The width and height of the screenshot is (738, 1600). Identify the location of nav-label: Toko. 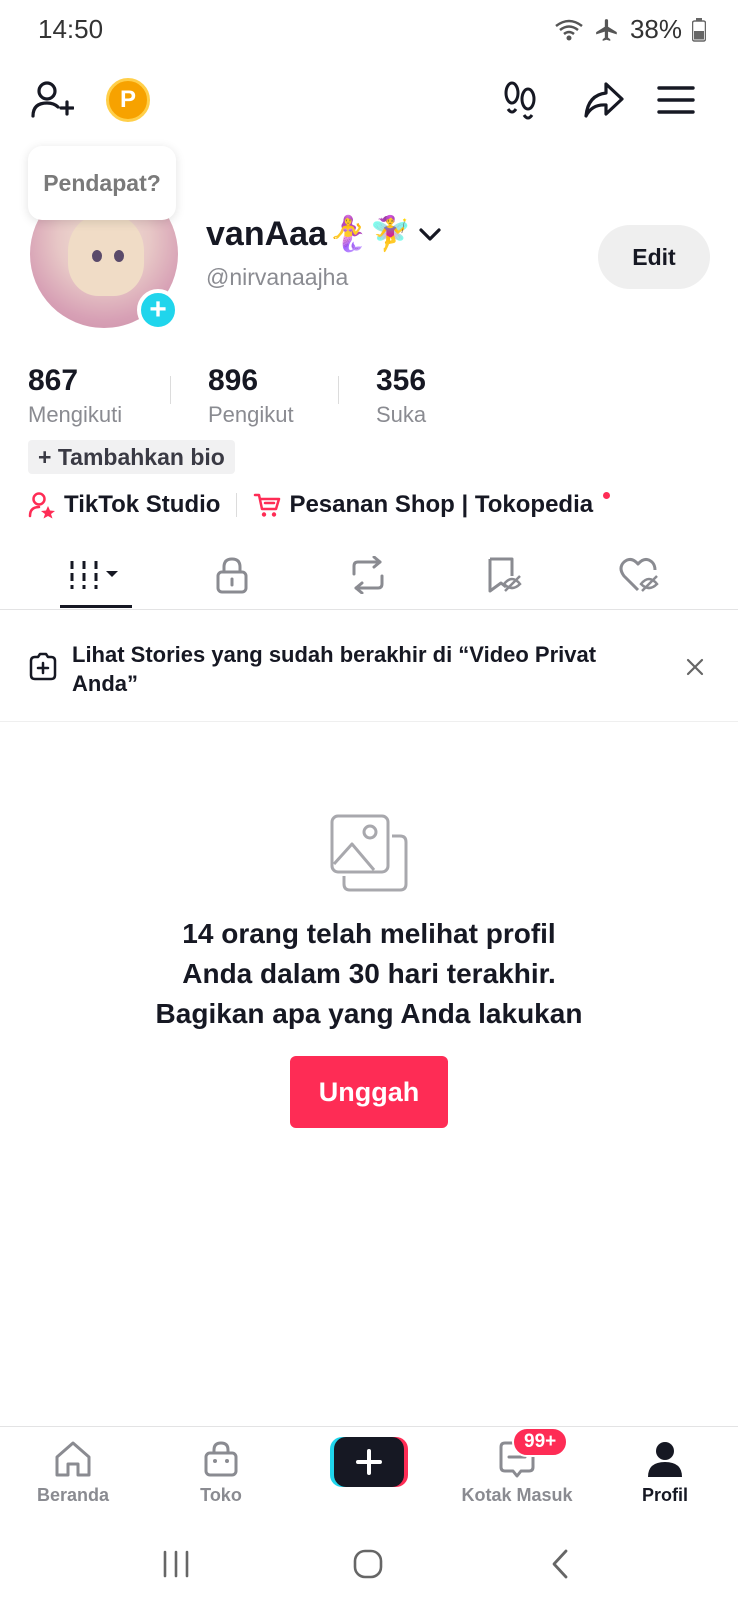
(221, 1495).